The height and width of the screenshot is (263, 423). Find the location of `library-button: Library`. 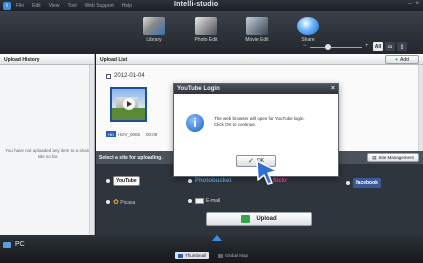

library-button: Library is located at coordinates (154, 32).